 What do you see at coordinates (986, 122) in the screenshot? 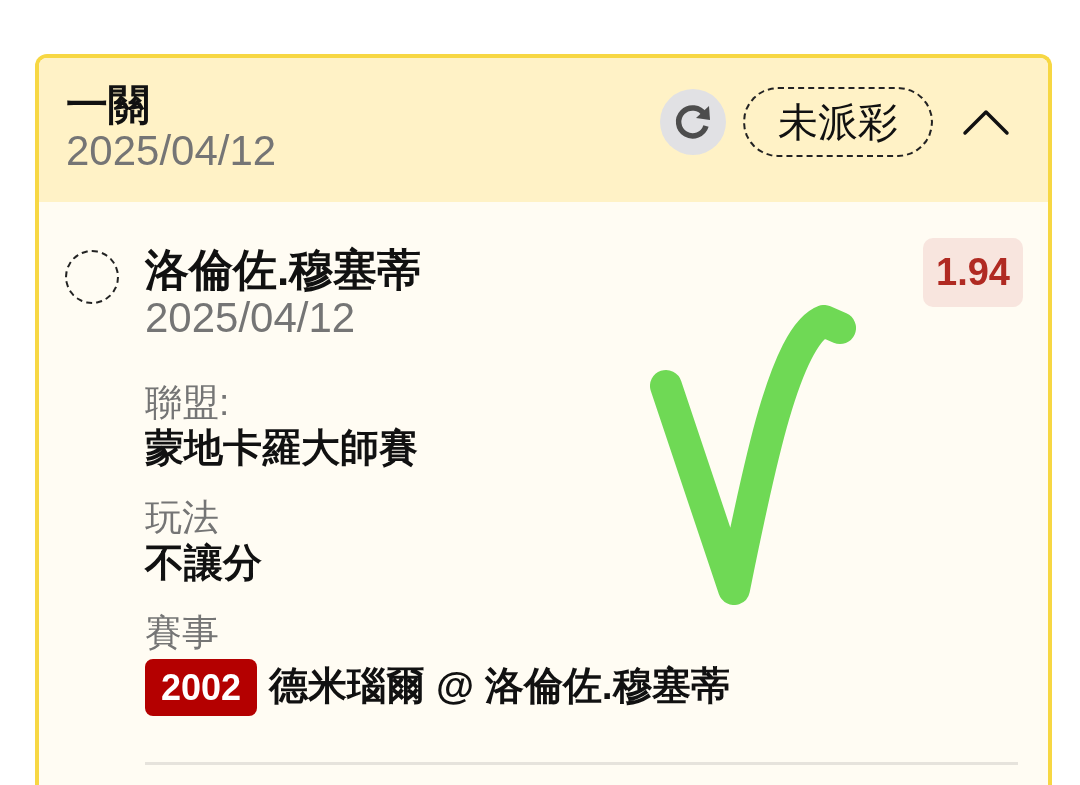
I see `chevron-up-icon` at bounding box center [986, 122].